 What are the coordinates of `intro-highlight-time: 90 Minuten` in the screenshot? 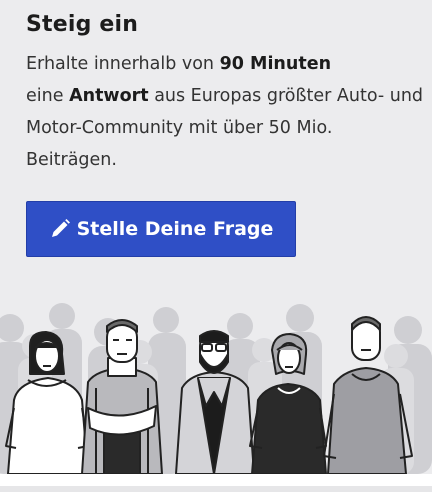 It's located at (275, 64).